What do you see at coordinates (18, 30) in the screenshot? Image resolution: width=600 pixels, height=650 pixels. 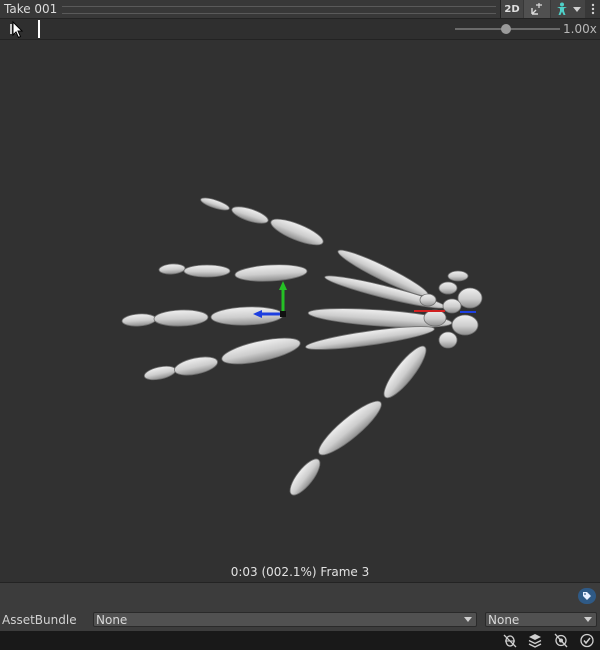 I see `mouse-cursor-icon` at bounding box center [18, 30].